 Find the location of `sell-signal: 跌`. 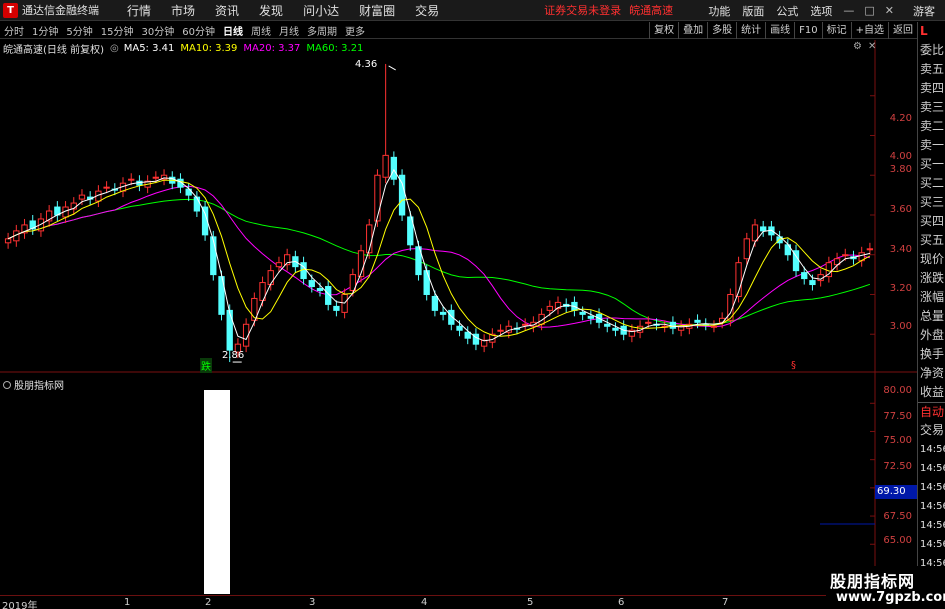

sell-signal: 跌 is located at coordinates (206, 365).